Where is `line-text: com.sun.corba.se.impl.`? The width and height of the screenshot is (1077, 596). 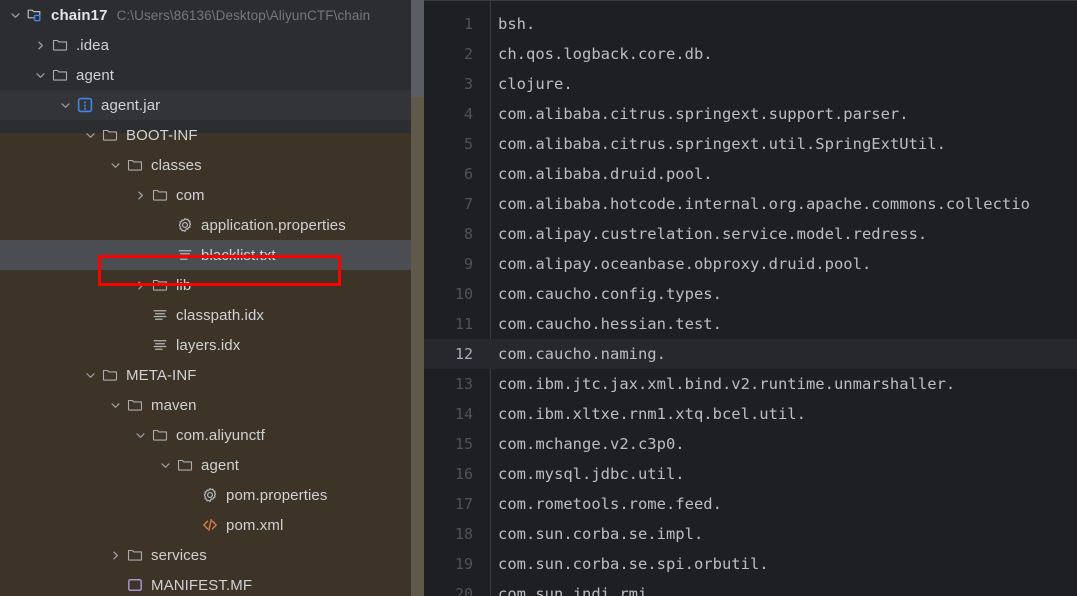
line-text: com.sun.corba.se.impl. is located at coordinates (783, 534).